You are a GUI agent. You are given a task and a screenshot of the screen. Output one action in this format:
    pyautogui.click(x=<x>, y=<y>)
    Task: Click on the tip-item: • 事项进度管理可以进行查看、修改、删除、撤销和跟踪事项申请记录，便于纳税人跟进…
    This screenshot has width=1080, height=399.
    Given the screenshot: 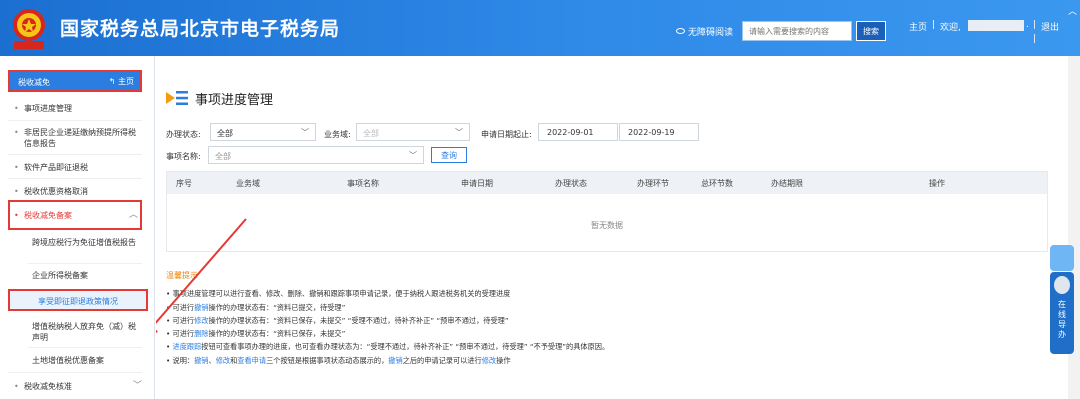 What is the action you would take?
    pyautogui.click(x=338, y=294)
    